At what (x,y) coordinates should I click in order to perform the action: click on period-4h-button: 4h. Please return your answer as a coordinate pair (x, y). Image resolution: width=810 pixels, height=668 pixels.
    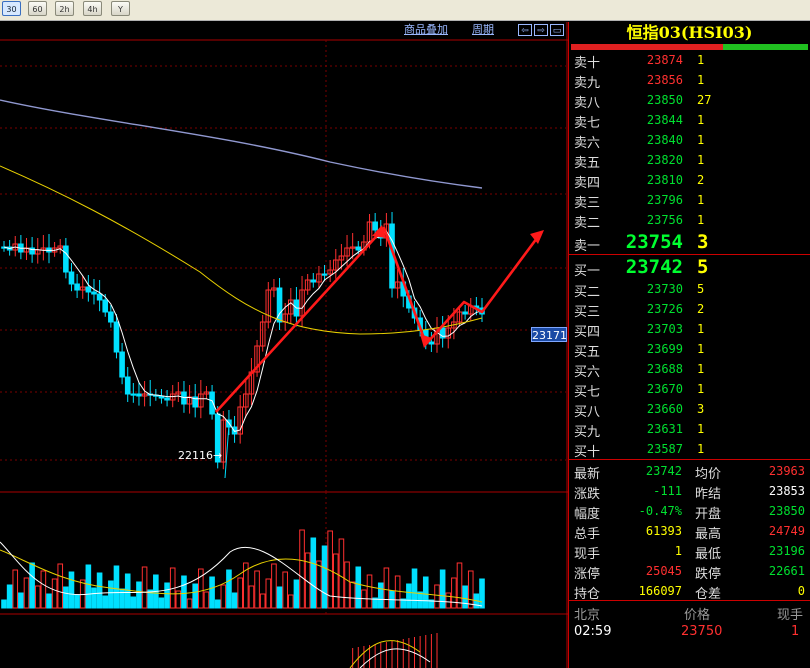
    Looking at the image, I should click on (92, 8).